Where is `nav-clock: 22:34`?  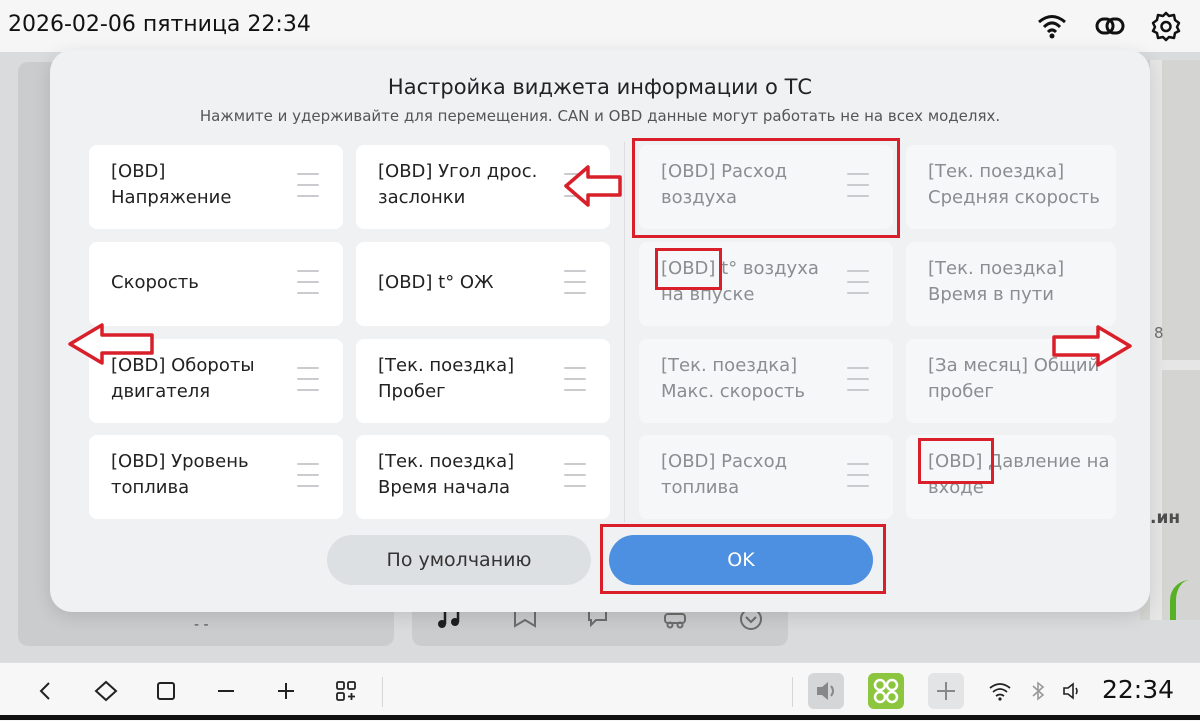
nav-clock: 22:34 is located at coordinates (1137, 689).